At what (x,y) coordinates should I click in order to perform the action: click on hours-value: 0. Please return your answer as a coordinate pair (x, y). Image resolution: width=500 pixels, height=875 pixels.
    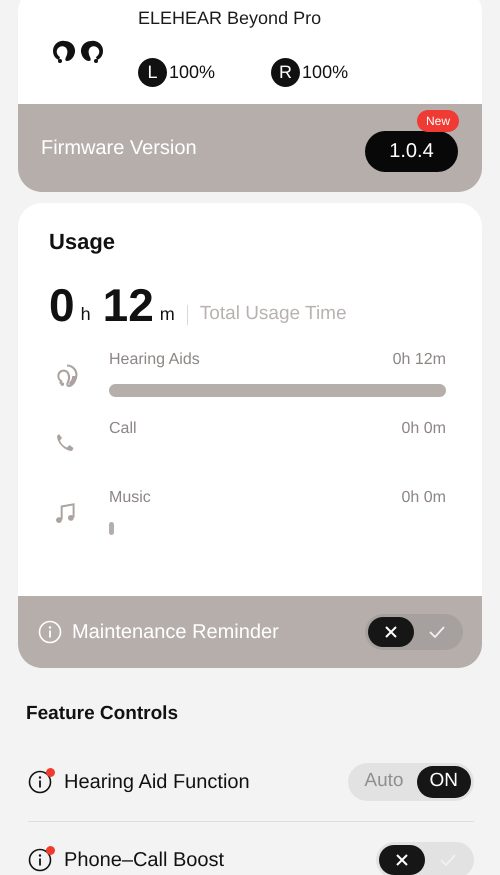
    Looking at the image, I should click on (62, 305).